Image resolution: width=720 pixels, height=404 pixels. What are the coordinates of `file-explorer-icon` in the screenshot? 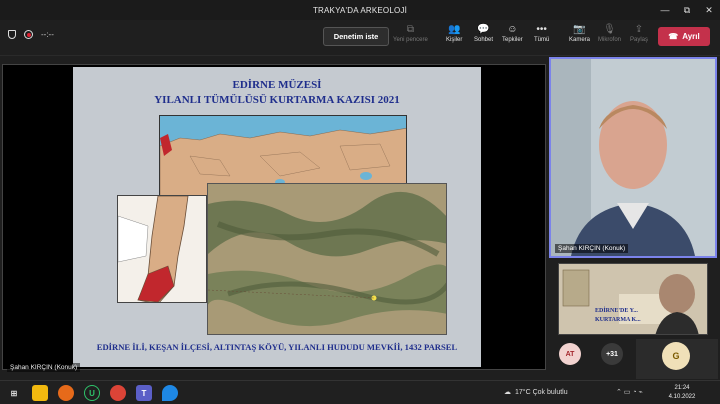 It's located at (40, 393).